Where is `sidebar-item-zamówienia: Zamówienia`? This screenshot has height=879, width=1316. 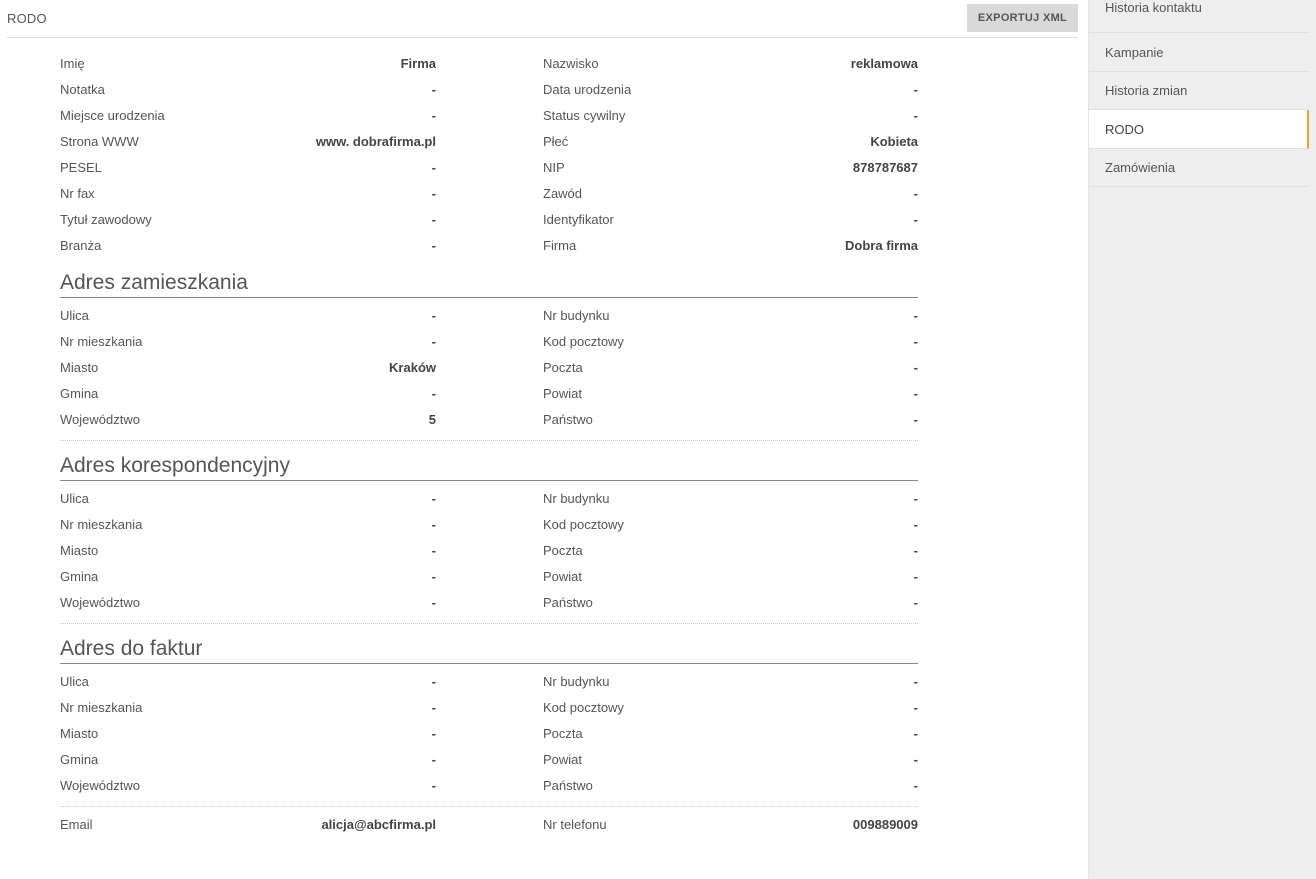 sidebar-item-zamówienia: Zamówienia is located at coordinates (1199, 168).